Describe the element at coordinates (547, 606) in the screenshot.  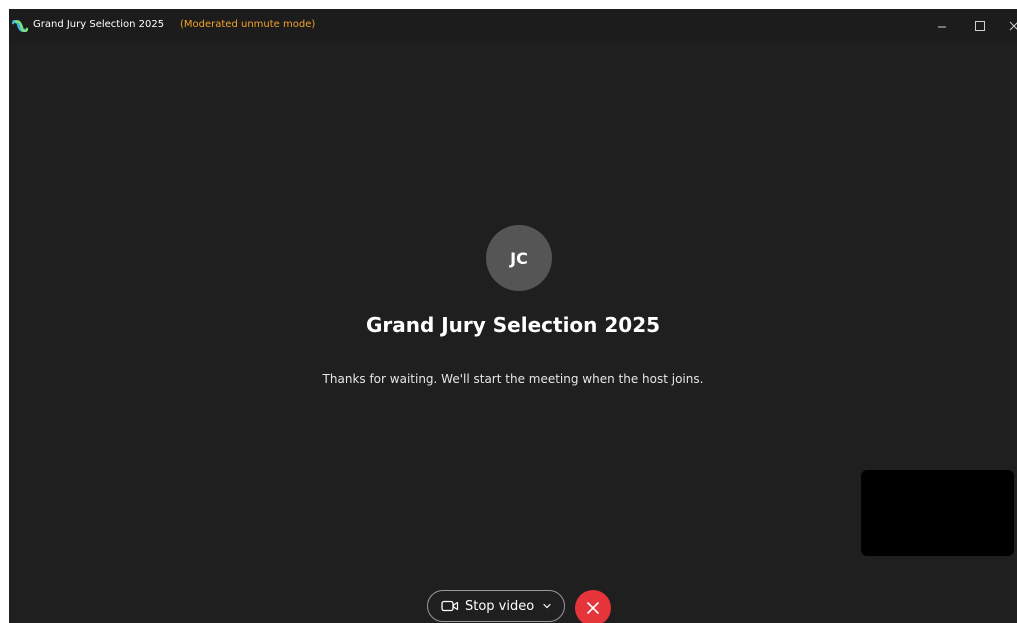
I see `chevron-down-icon` at that location.